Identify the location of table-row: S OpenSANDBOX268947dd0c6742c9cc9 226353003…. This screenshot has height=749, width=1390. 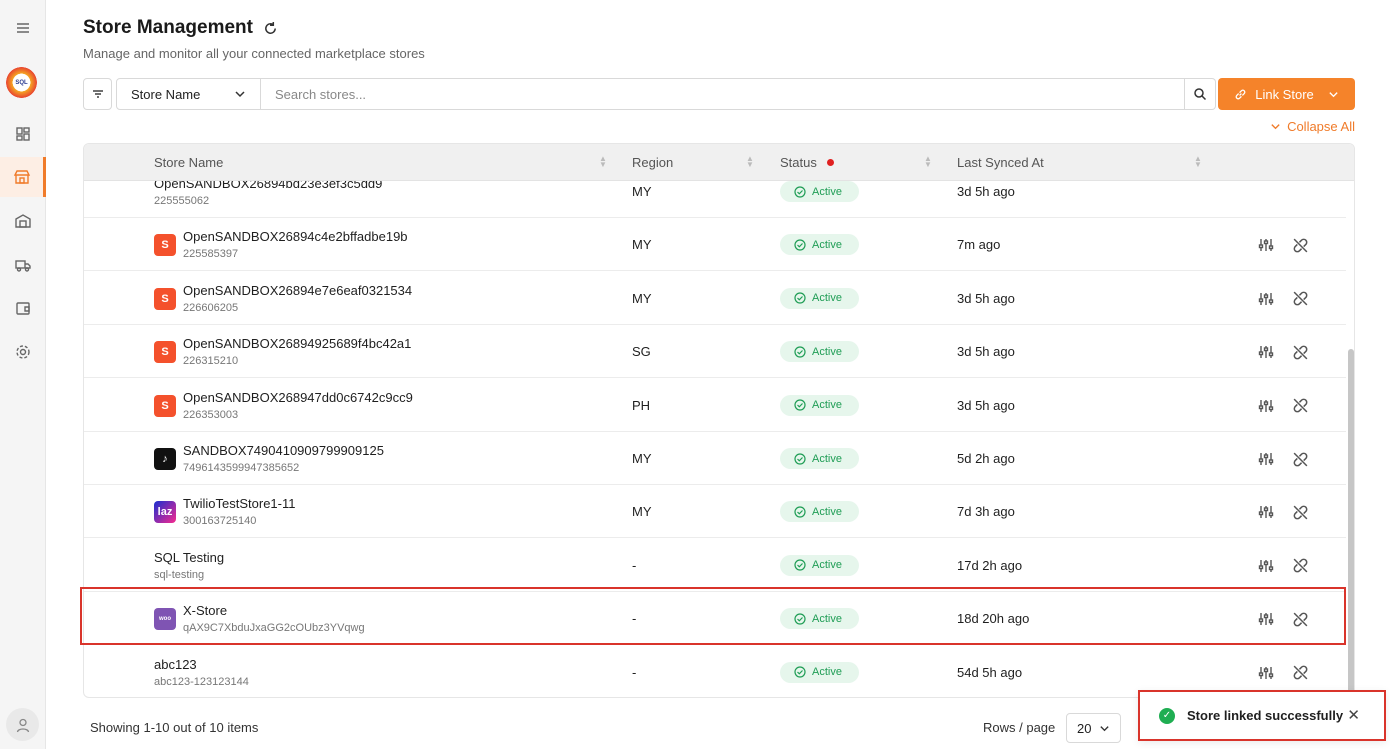
(715, 405).